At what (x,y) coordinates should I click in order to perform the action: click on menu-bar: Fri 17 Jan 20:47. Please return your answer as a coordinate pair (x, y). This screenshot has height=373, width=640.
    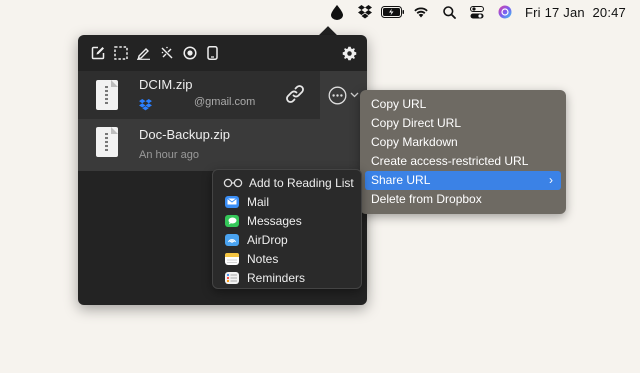
    Looking at the image, I should click on (320, 12).